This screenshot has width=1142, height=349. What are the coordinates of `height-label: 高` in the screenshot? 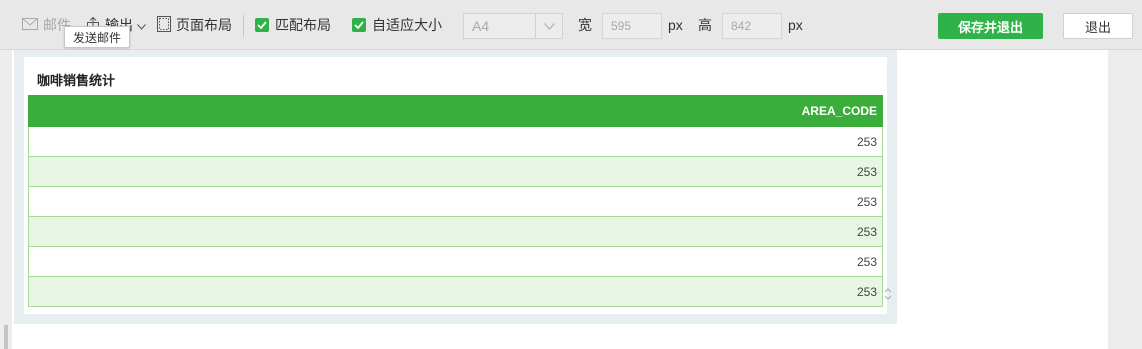 It's located at (705, 25).